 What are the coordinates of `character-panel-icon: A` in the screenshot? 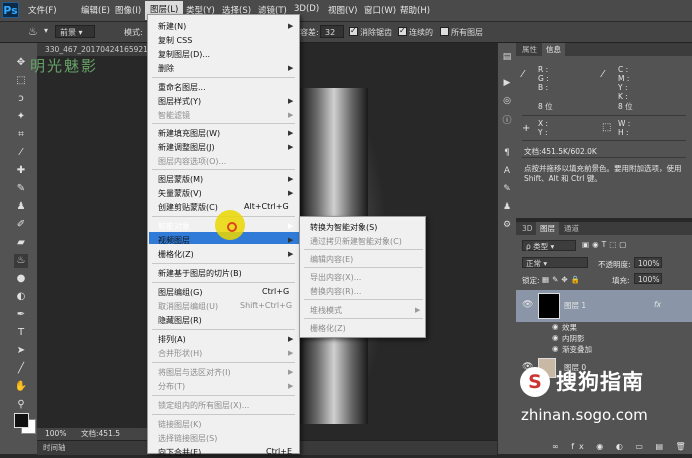 It's located at (507, 171).